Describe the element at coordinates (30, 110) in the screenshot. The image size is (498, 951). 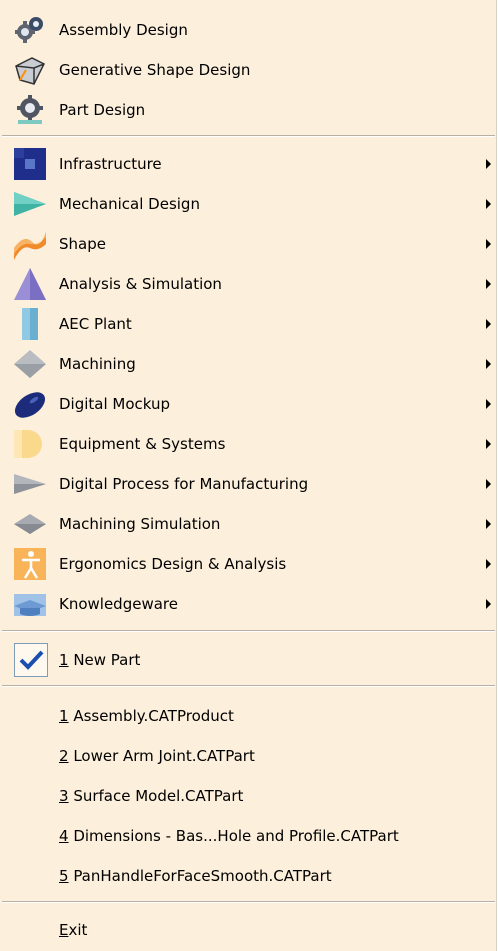
I see `part-gear-icon` at that location.